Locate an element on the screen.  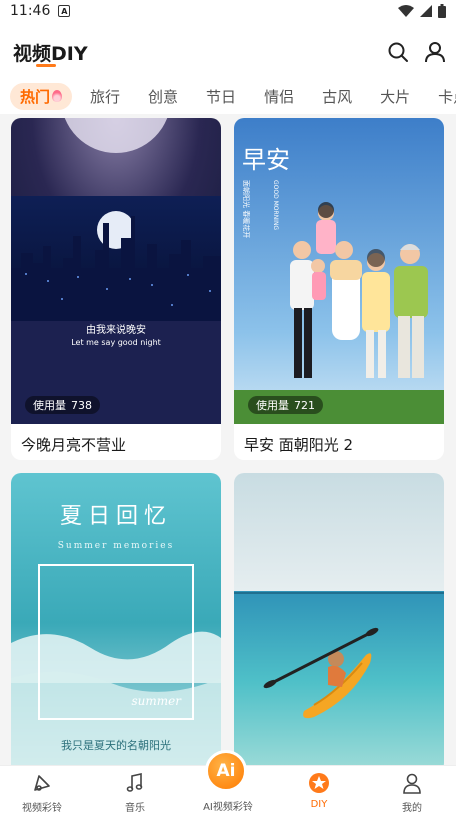
usage-count: 738 is located at coordinates (81, 405).